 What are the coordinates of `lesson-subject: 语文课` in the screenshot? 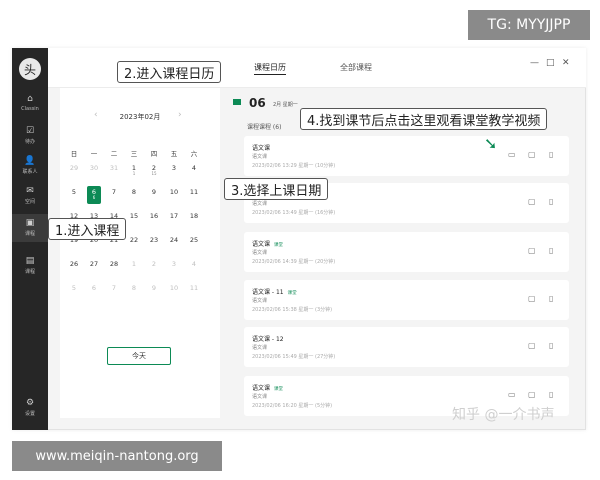 It's located at (260, 157).